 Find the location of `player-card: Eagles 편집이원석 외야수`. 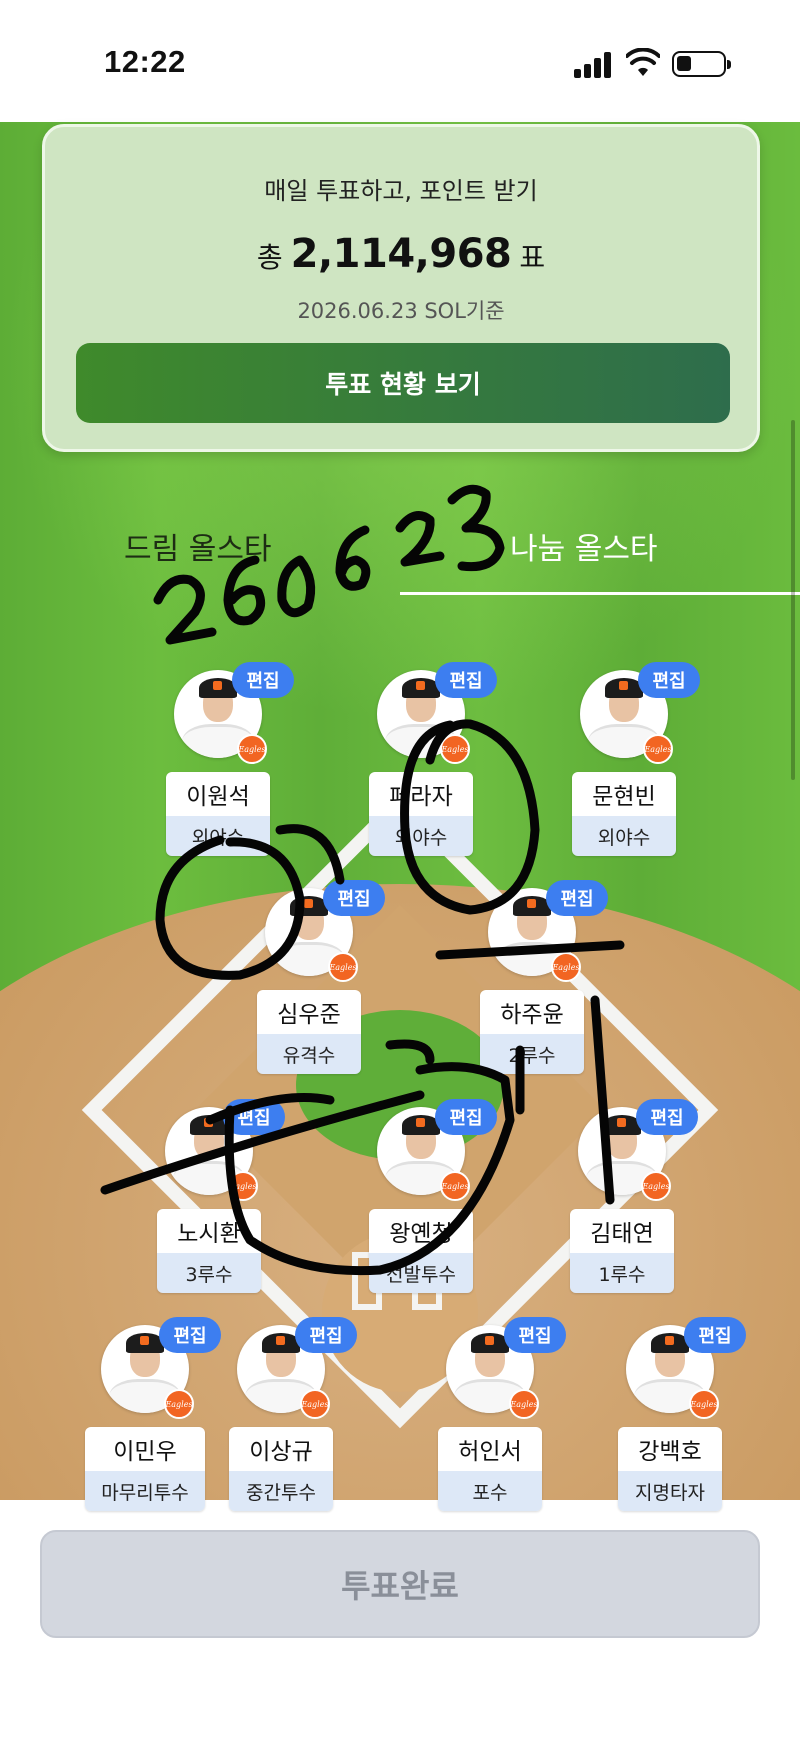

player-card: Eagles 편집이원석 외야수 is located at coordinates (223, 761).